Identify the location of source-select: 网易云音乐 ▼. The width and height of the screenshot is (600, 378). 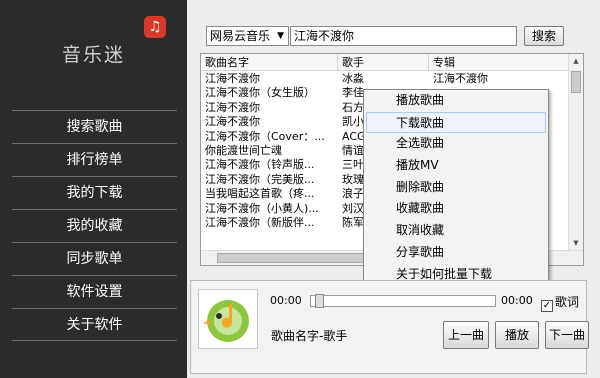
(247, 36).